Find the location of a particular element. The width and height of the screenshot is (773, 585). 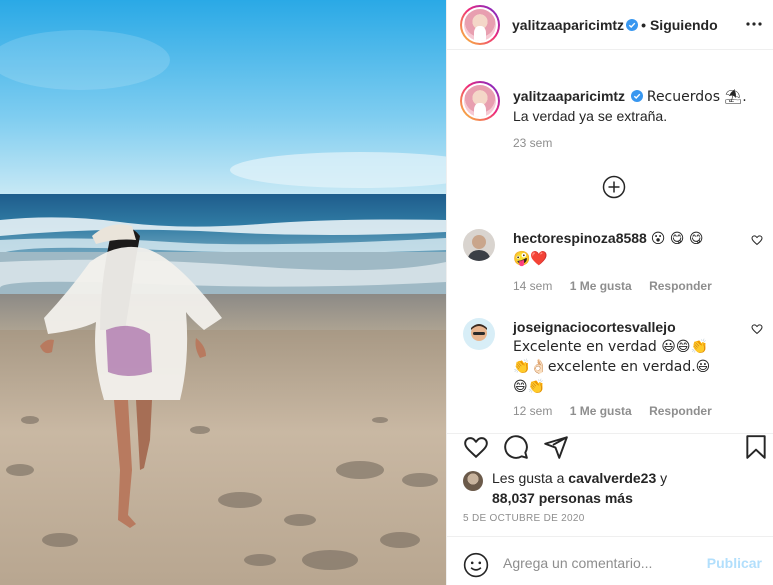

comment-meta: 12 sem 1 Me gusta Responder is located at coordinates (619, 411).